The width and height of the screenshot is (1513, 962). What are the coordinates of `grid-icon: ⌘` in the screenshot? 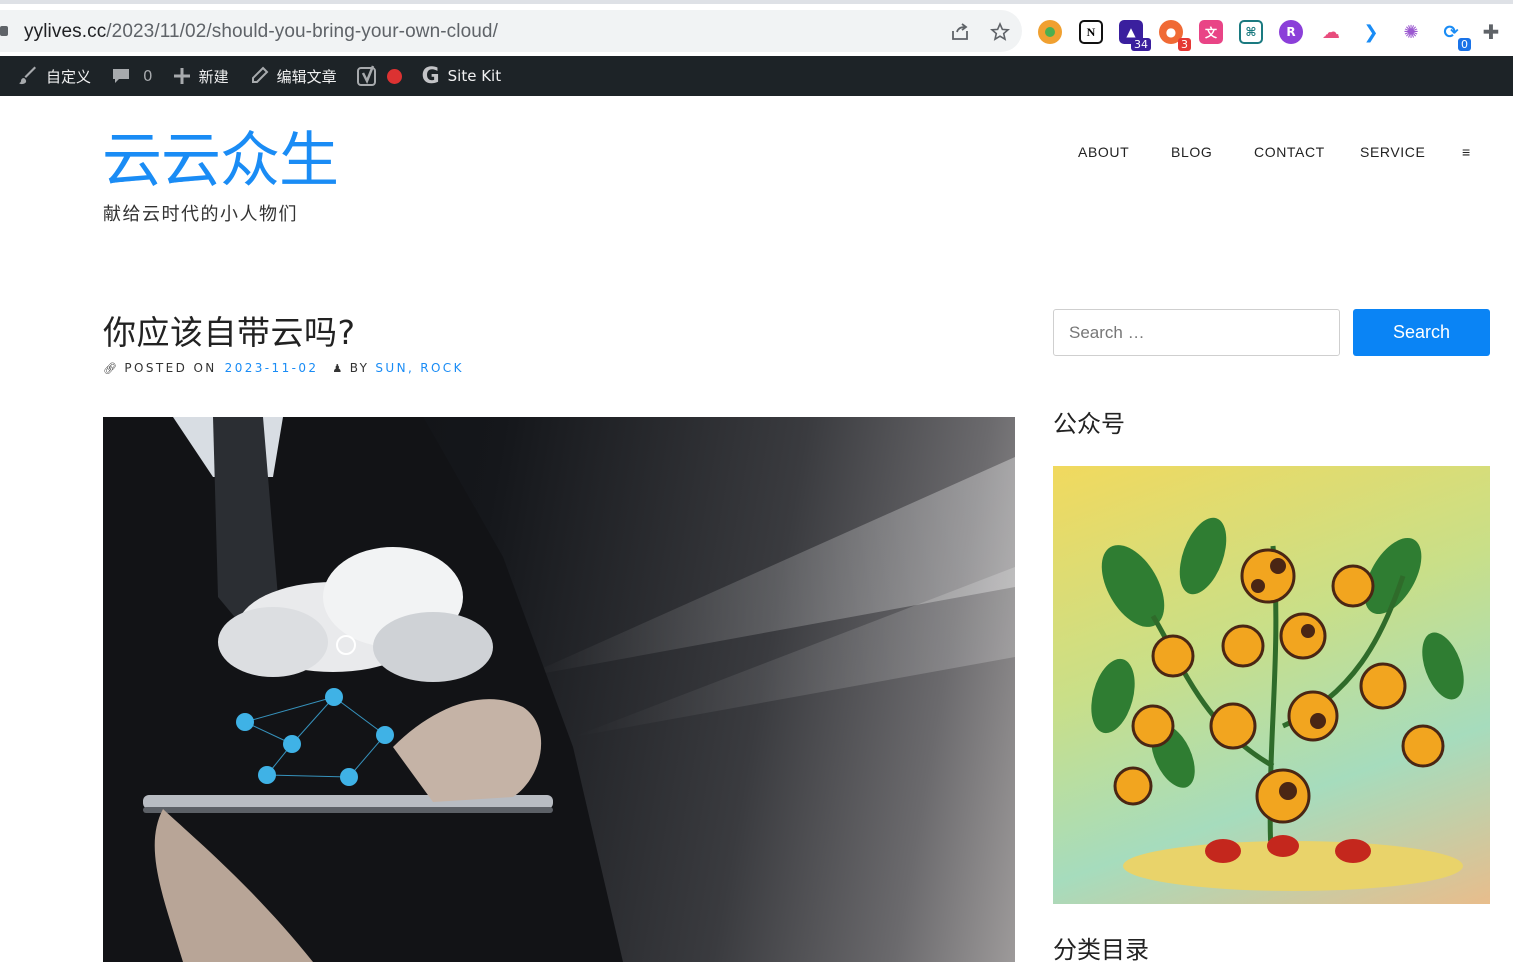 It's located at (1251, 32).